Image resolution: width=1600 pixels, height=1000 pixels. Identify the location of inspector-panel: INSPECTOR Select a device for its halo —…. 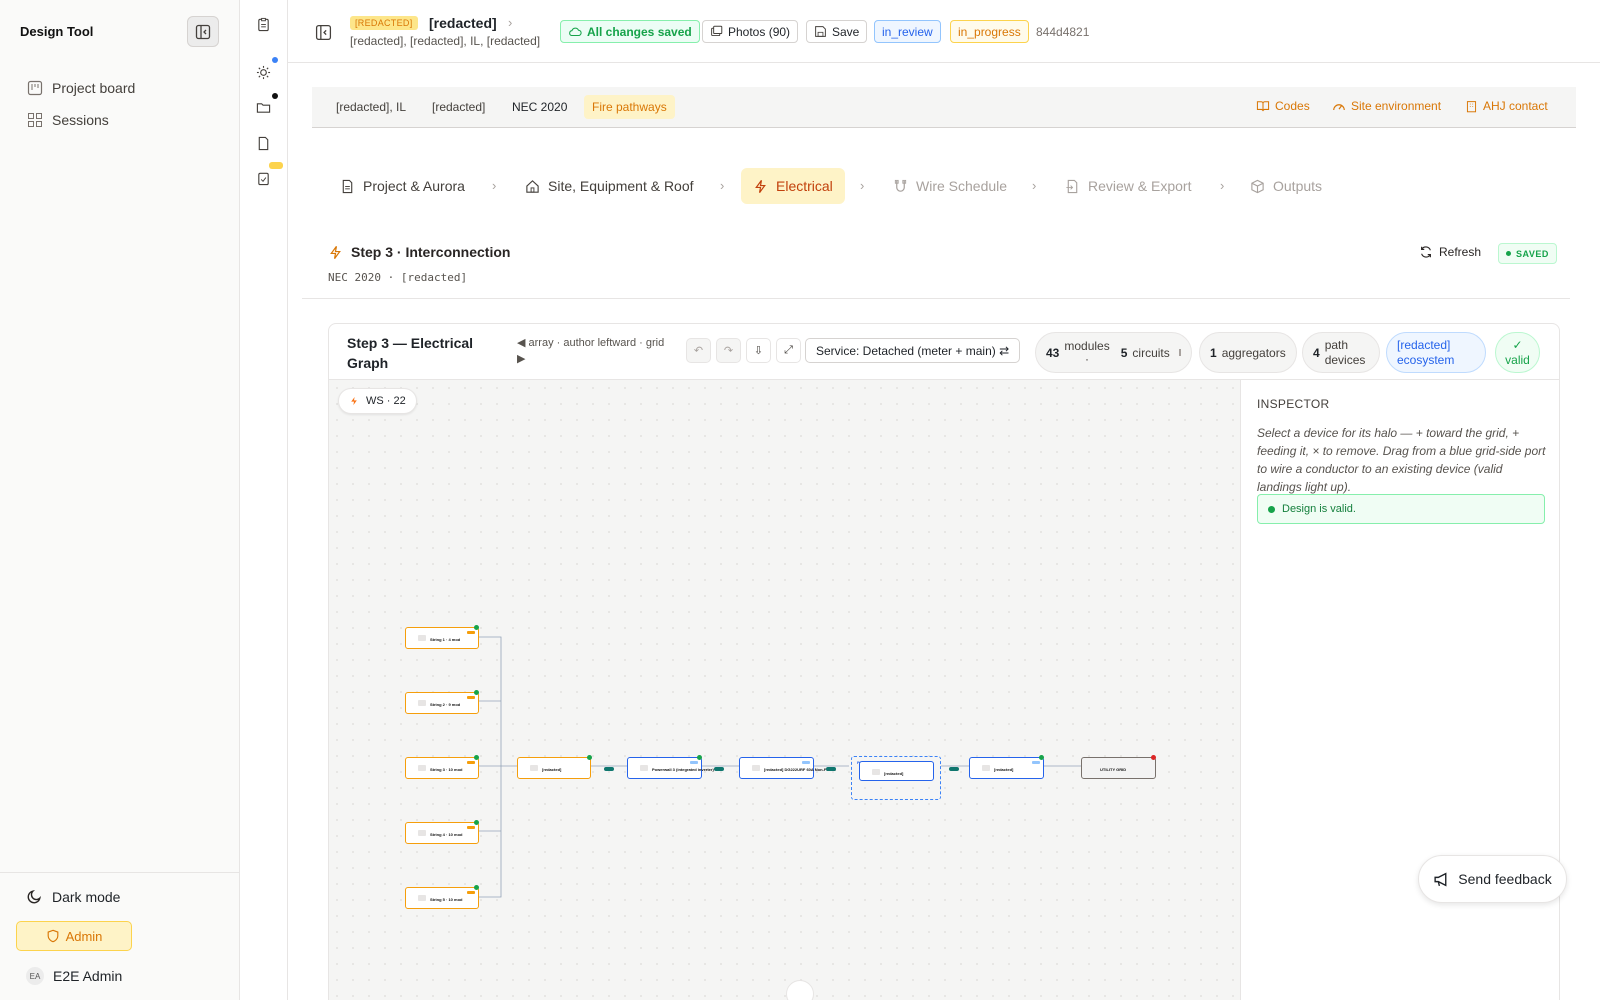
(1400, 690).